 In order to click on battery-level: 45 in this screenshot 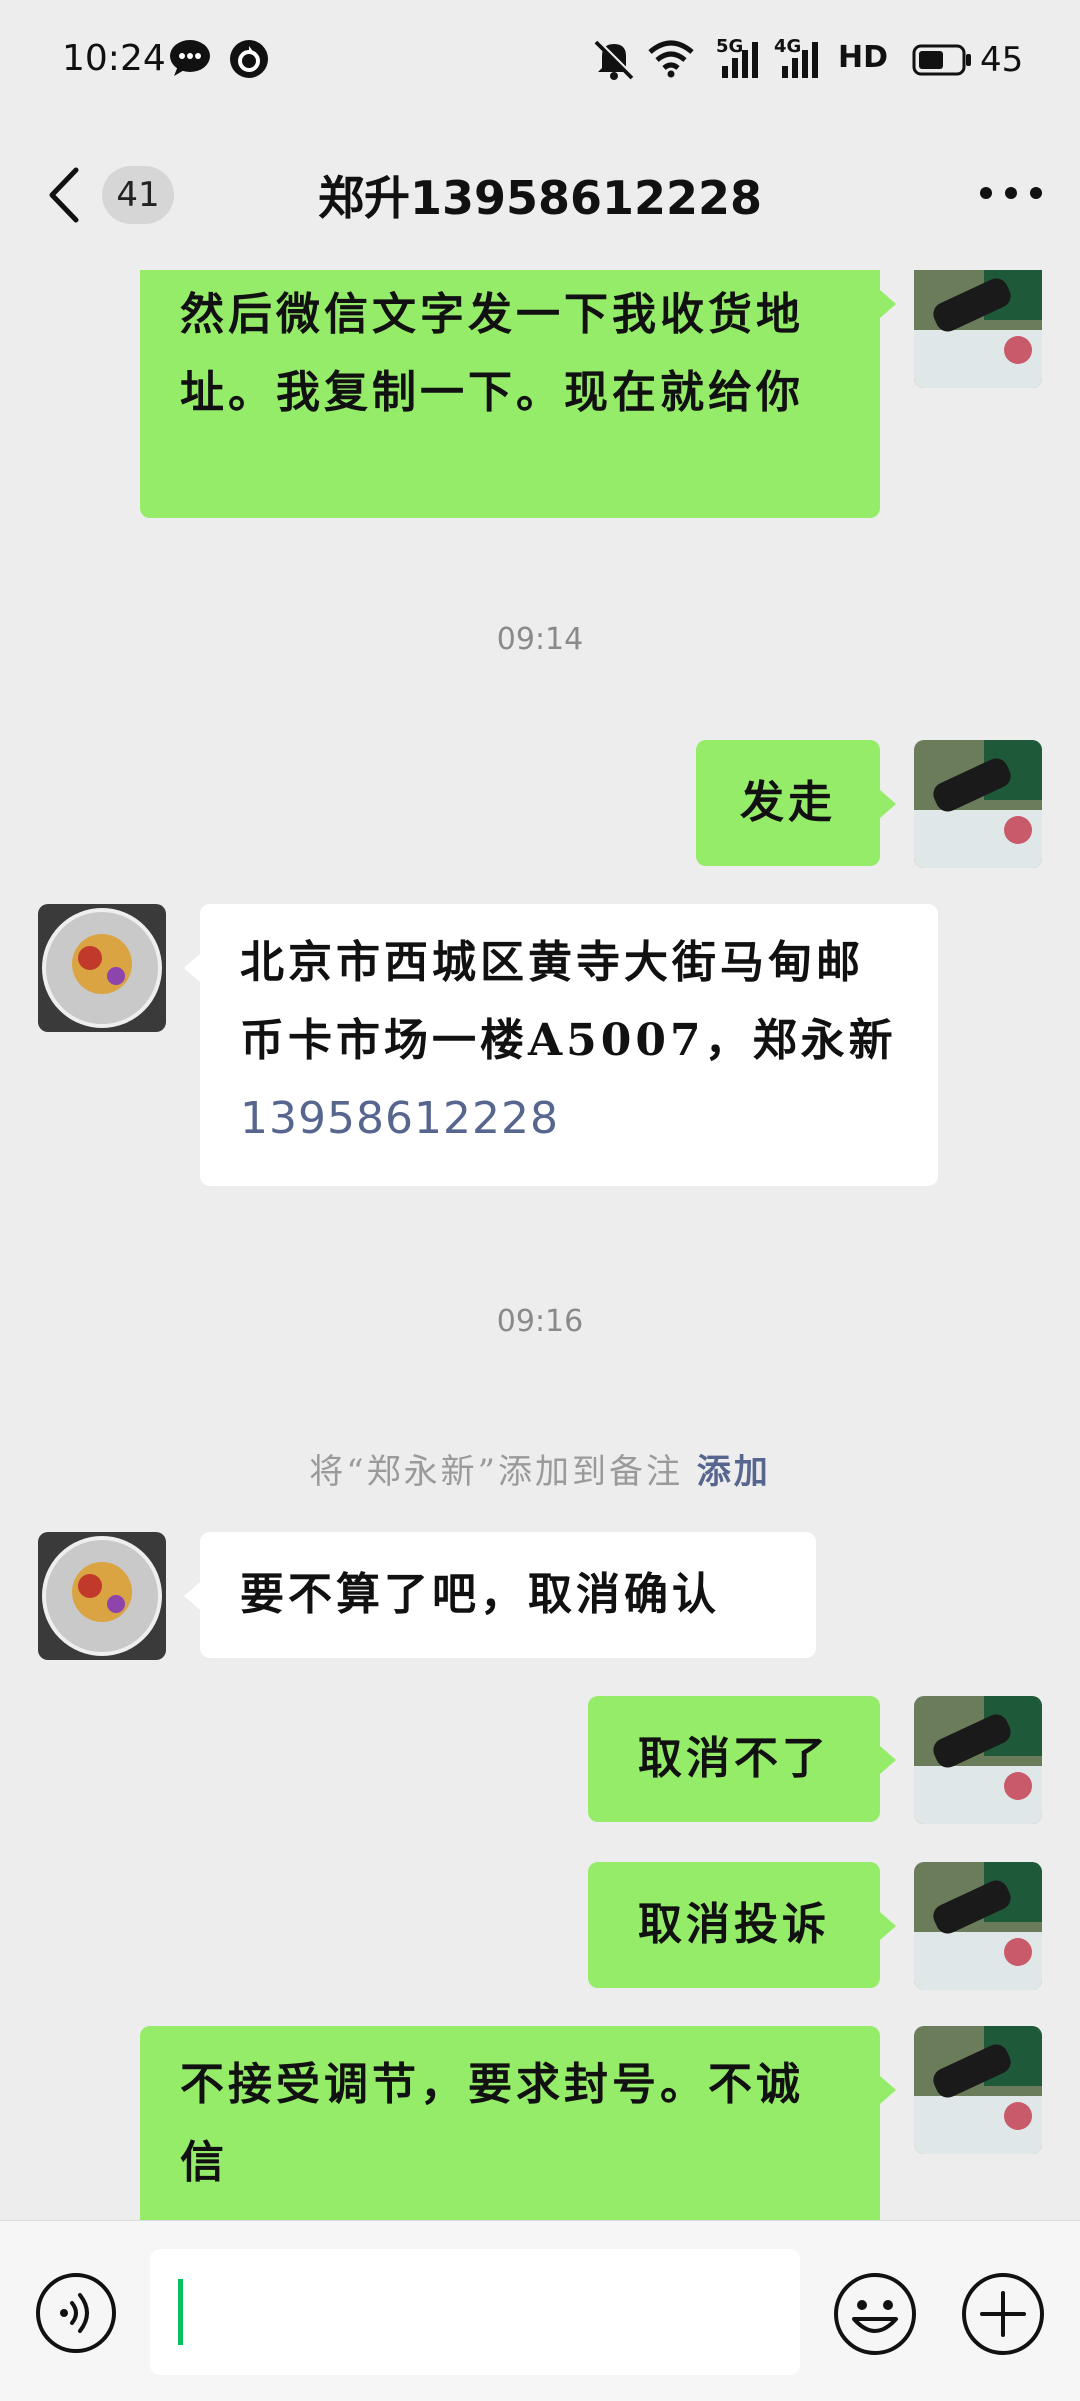, I will do `click(1002, 60)`.